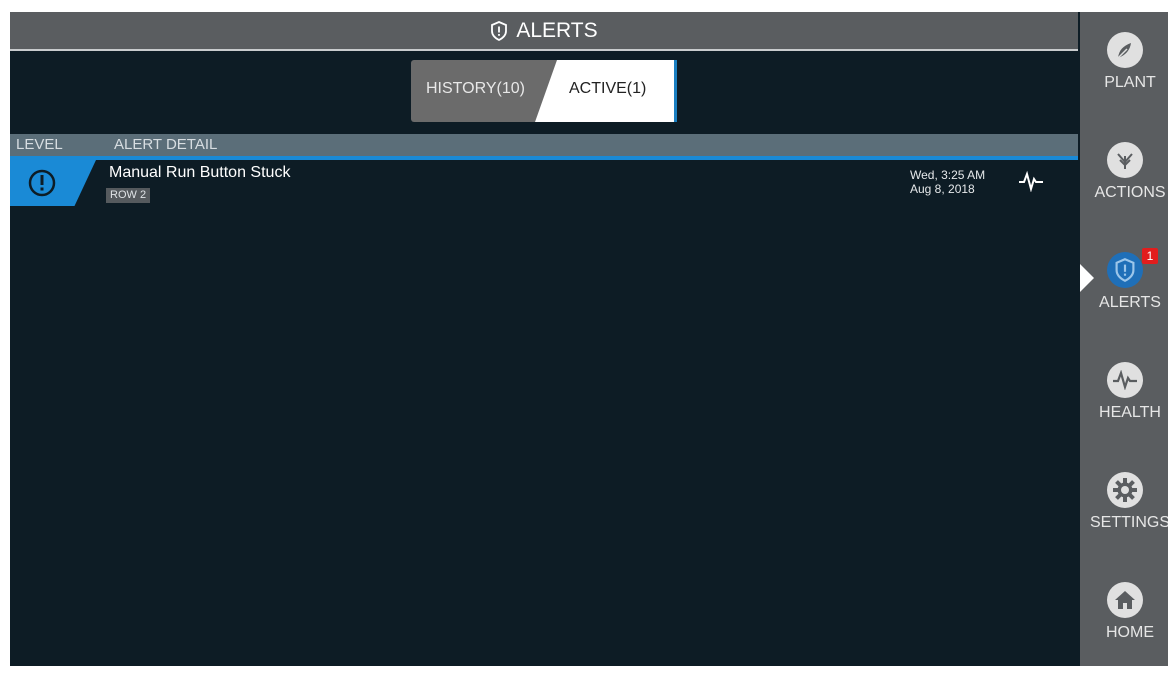 The image size is (1168, 682). I want to click on sidebar-item-actions: ACTIONS, so click(1124, 187).